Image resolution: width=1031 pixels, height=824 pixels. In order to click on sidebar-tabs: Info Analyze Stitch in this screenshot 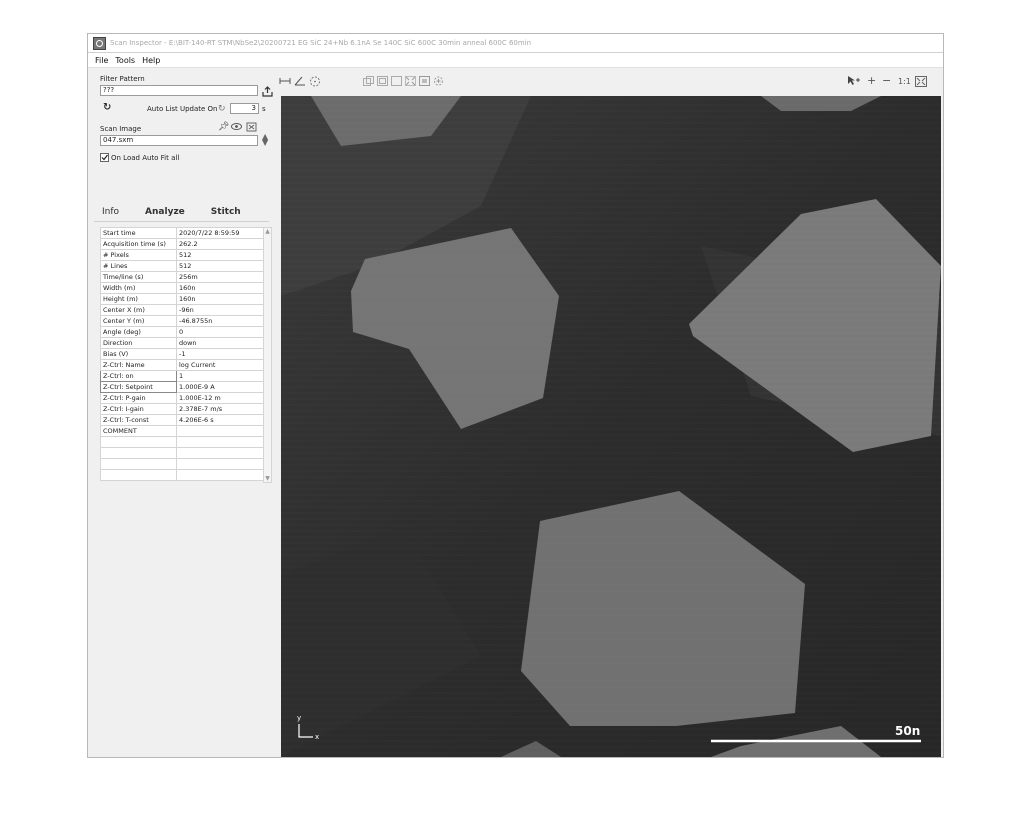, I will do `click(181, 214)`.